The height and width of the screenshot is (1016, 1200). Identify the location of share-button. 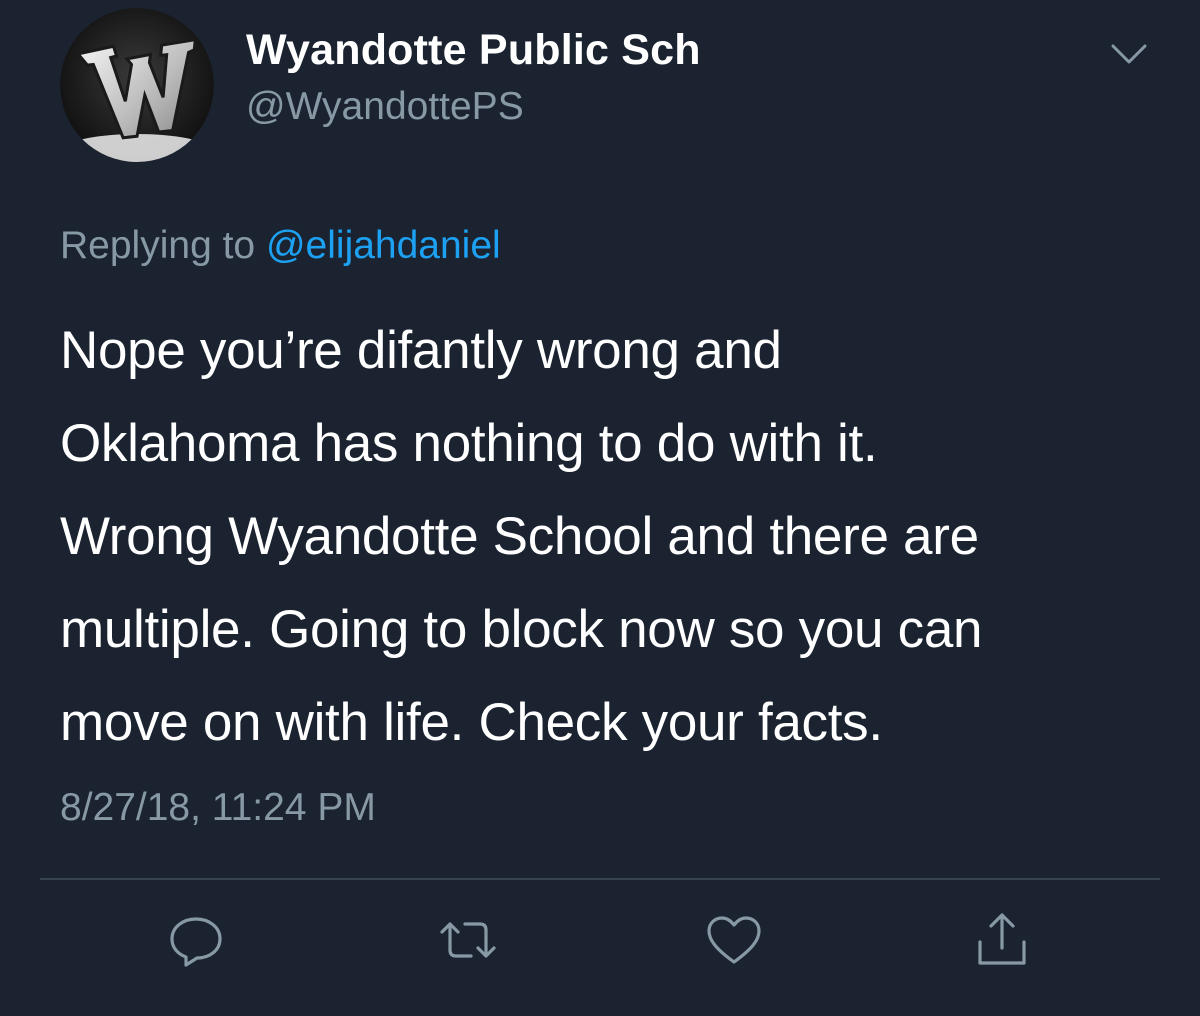
(1002, 940).